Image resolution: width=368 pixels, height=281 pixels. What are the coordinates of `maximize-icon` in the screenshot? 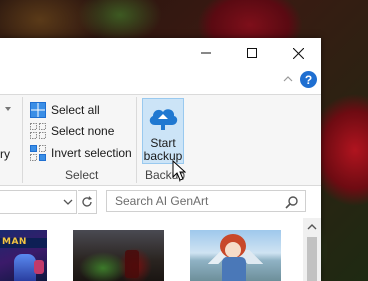 It's located at (252, 53).